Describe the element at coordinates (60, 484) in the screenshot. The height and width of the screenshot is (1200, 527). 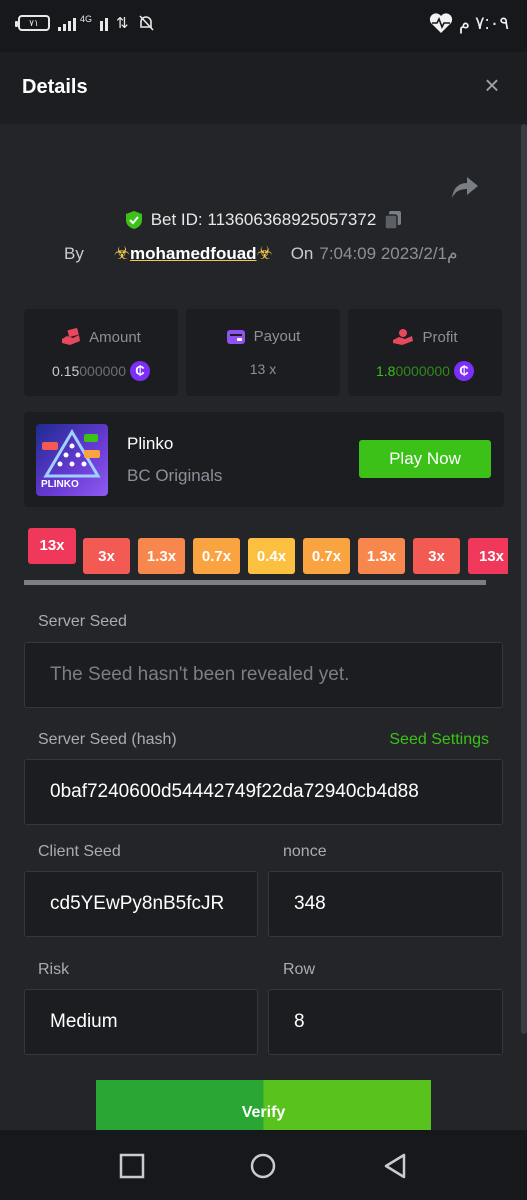
I see `thumbnail-game-name: PLINKO` at that location.